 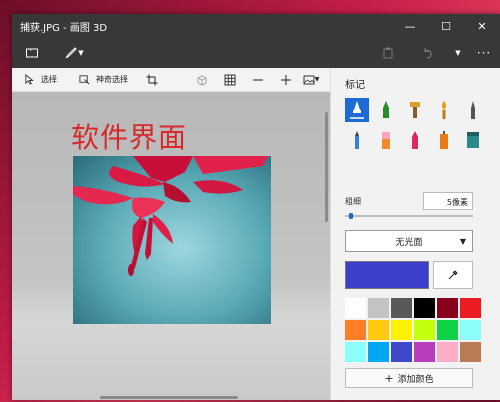 I want to click on minimize-button: —, so click(x=410, y=26).